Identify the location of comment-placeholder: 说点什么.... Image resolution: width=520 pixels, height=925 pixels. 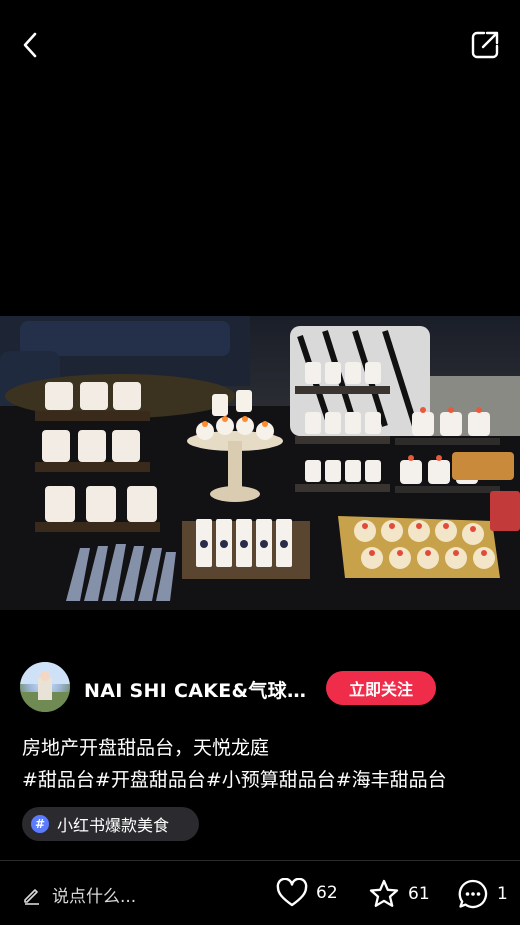
(94, 897).